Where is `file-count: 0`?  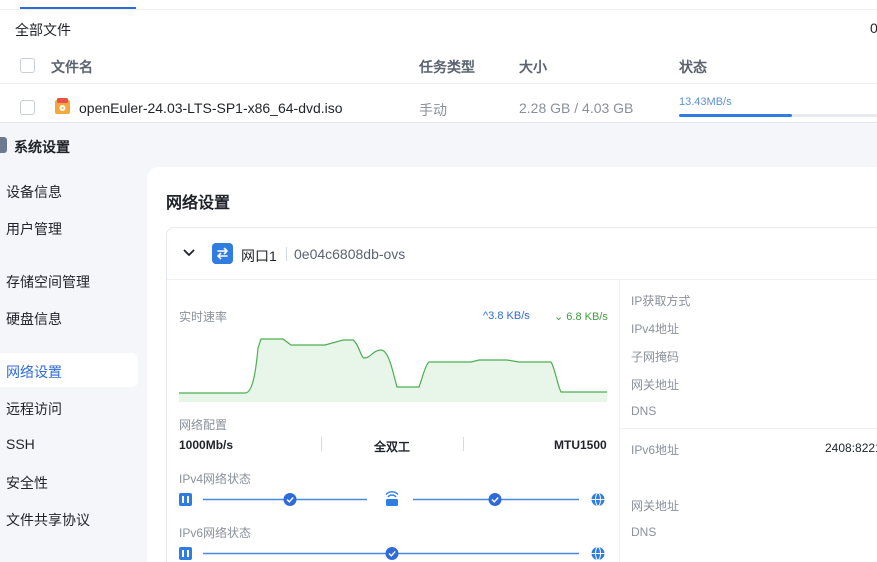 file-count: 0 is located at coordinates (873, 28).